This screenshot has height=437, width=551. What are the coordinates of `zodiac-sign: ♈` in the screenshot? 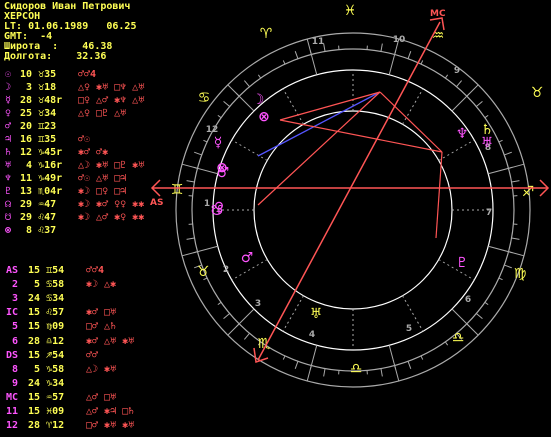 It's located at (266, 34).